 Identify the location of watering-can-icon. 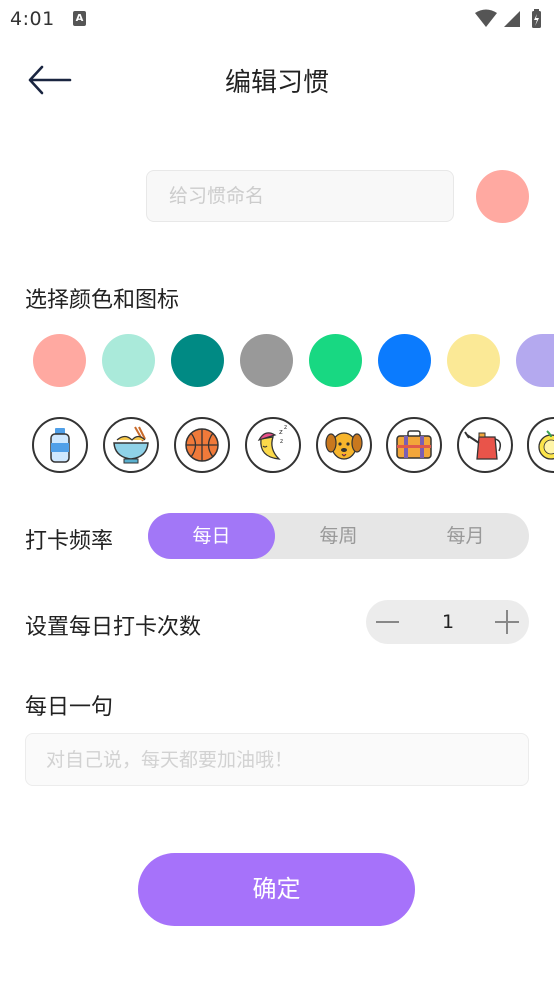
(485, 445).